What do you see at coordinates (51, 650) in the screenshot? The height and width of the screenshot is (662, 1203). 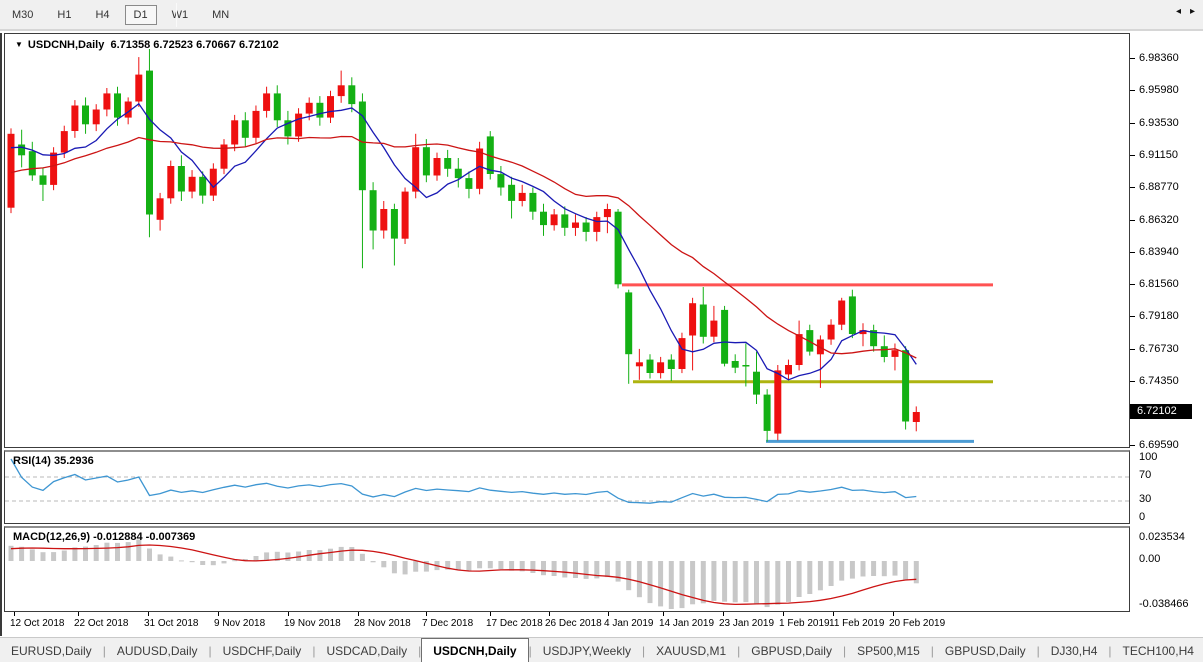 I see `chart-tab-eurusd-daily: EURUSD,Daily` at bounding box center [51, 650].